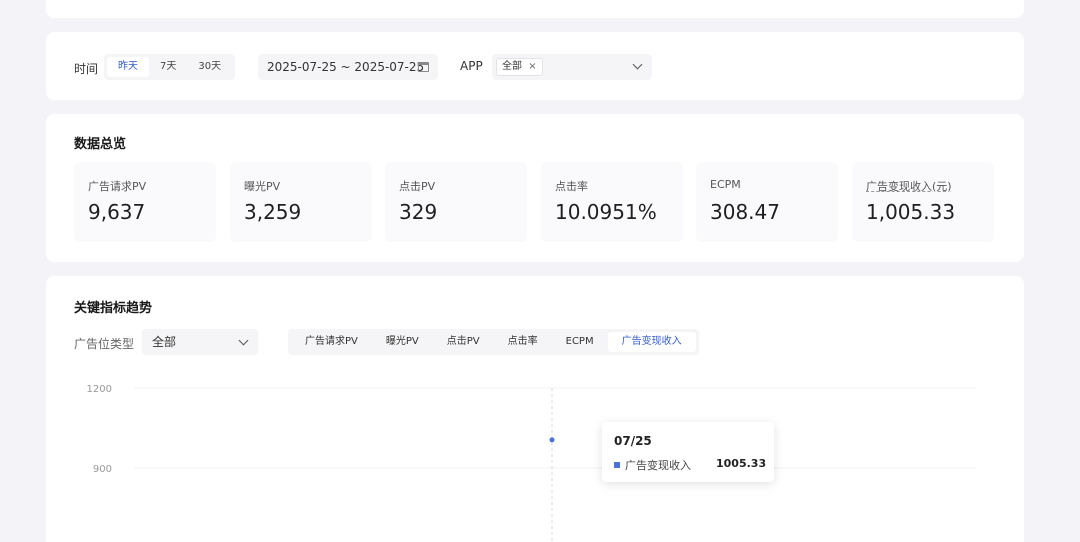 This screenshot has height=542, width=1080. Describe the element at coordinates (102, 469) in the screenshot. I see `y-tick-label: 900` at that location.